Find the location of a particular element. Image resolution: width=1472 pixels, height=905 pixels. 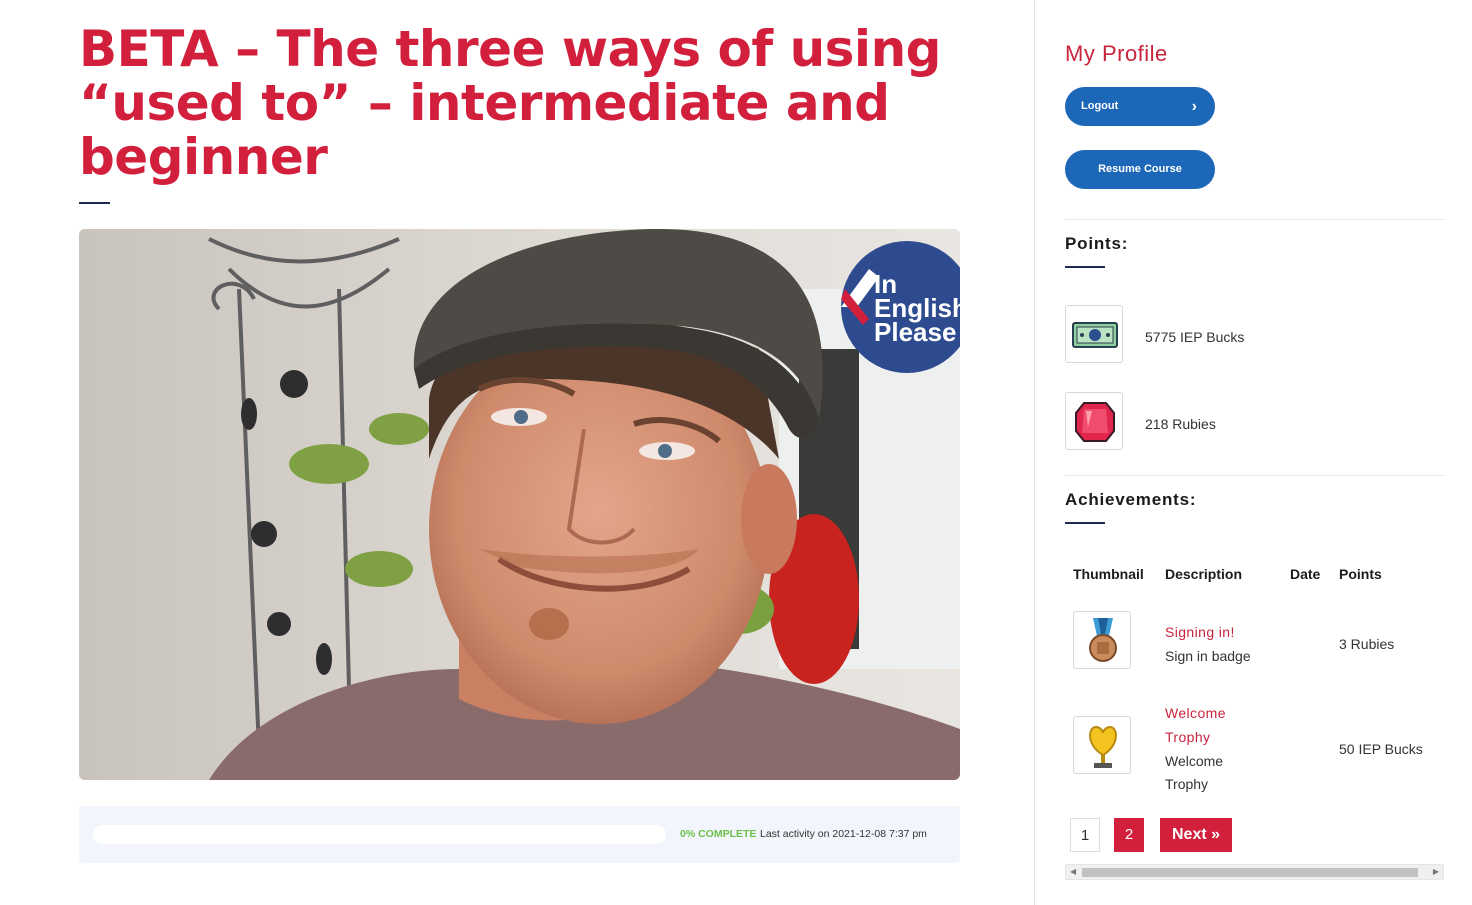

achievement-description-line1: Welcome is located at coordinates (1194, 761).